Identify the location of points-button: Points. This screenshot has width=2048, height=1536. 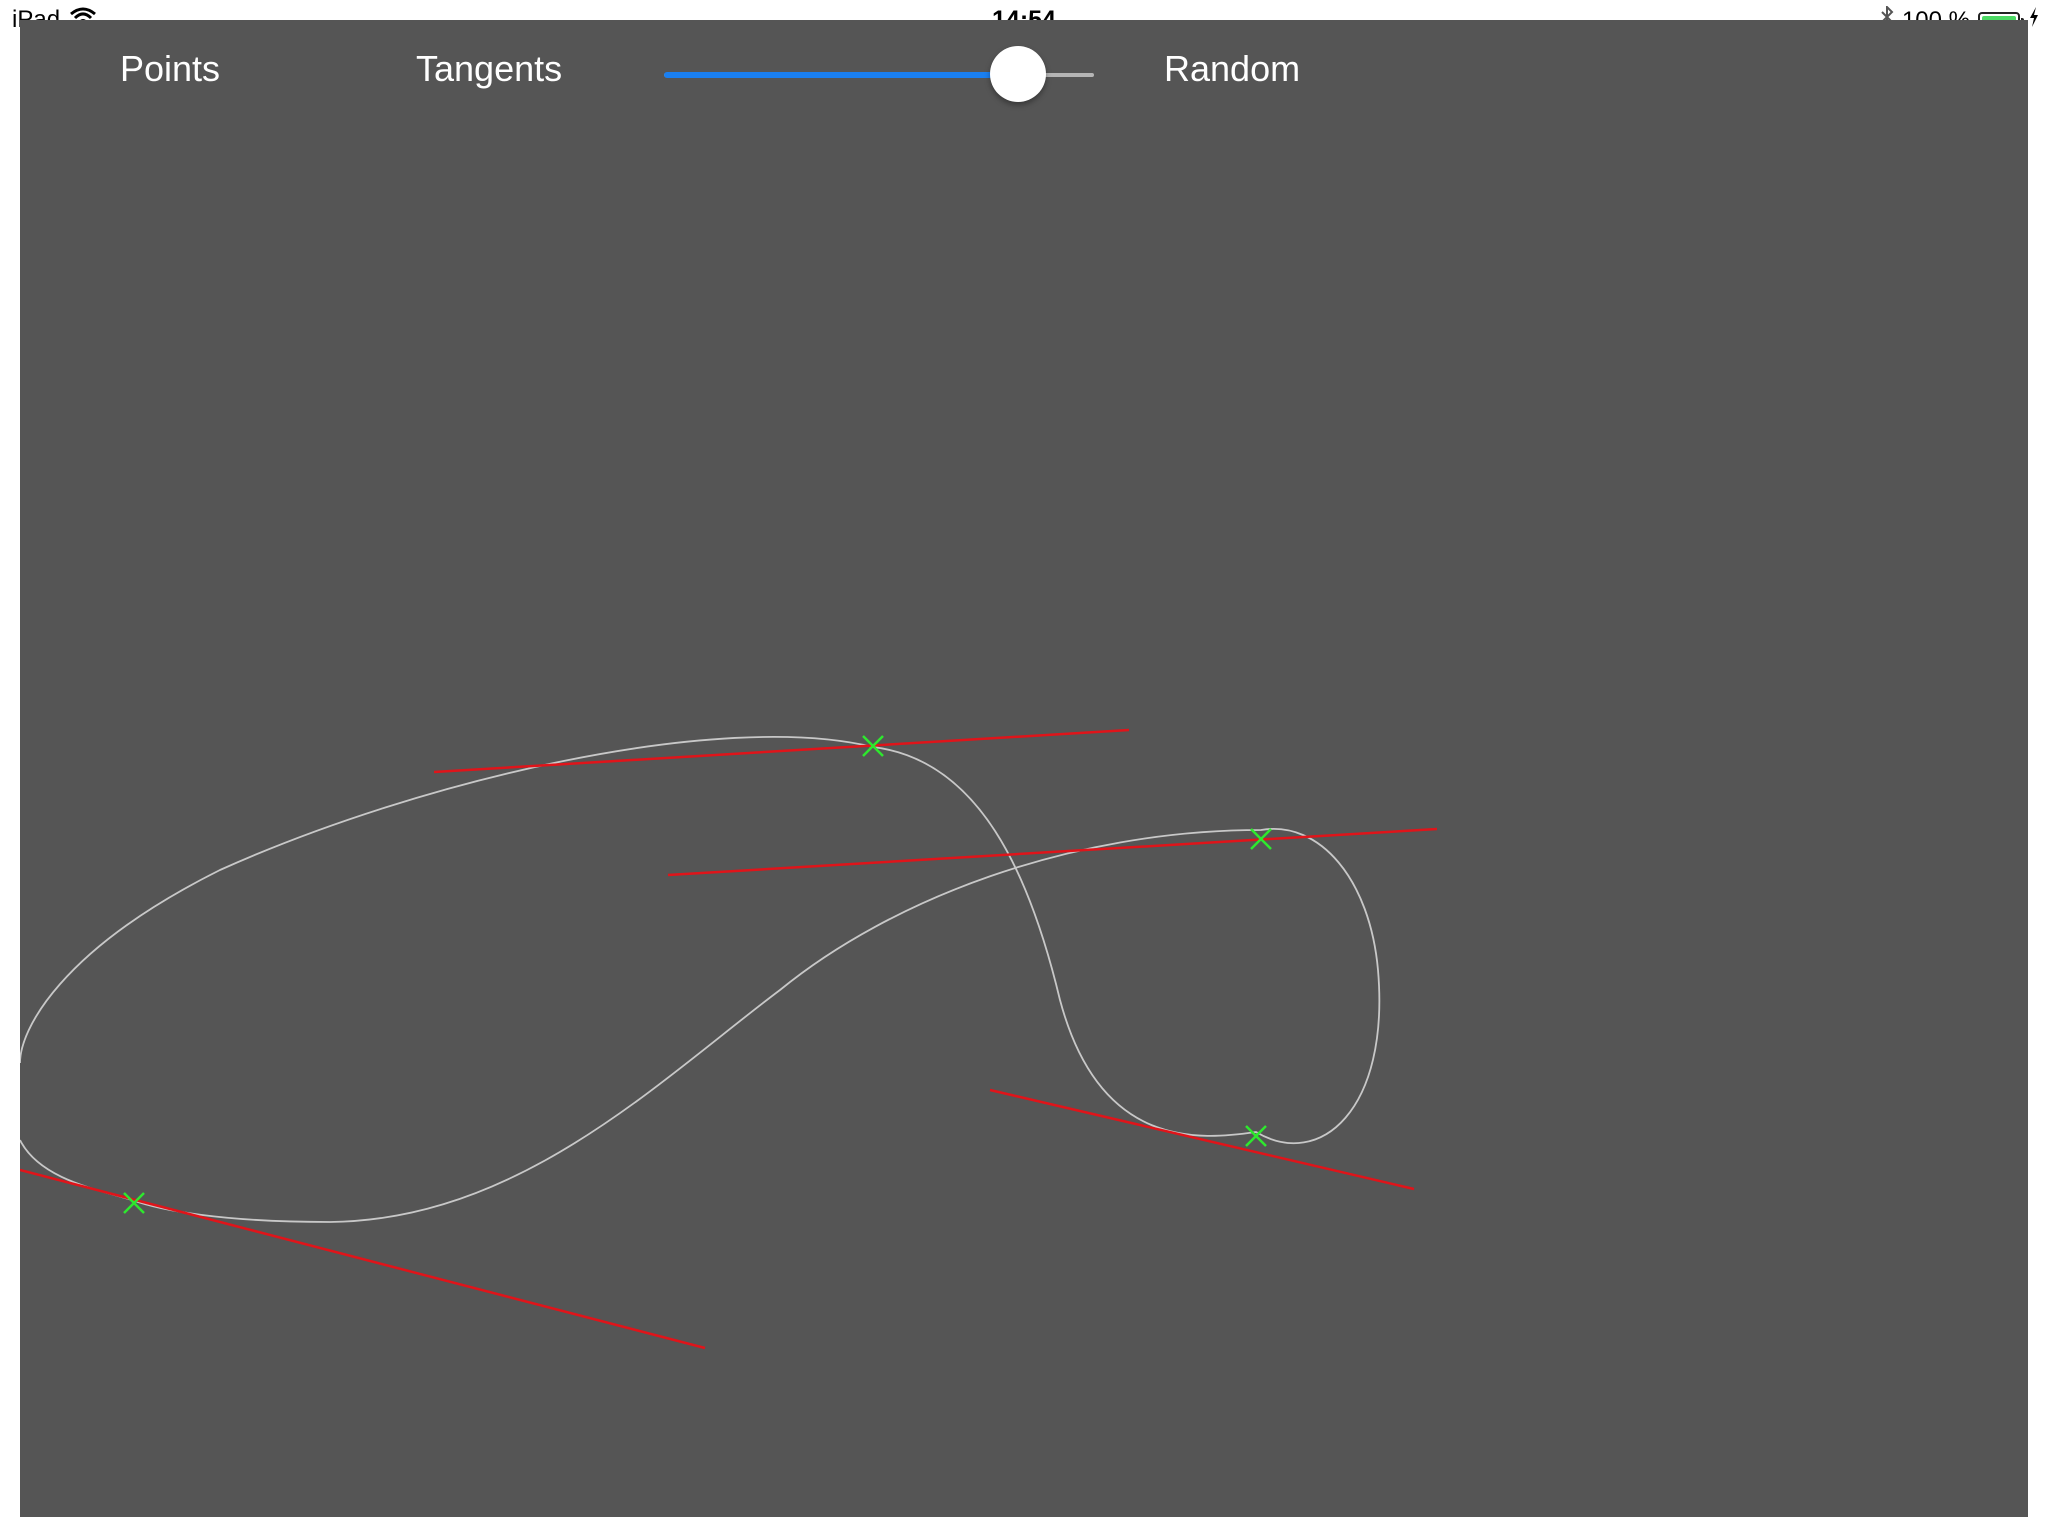
(170, 69).